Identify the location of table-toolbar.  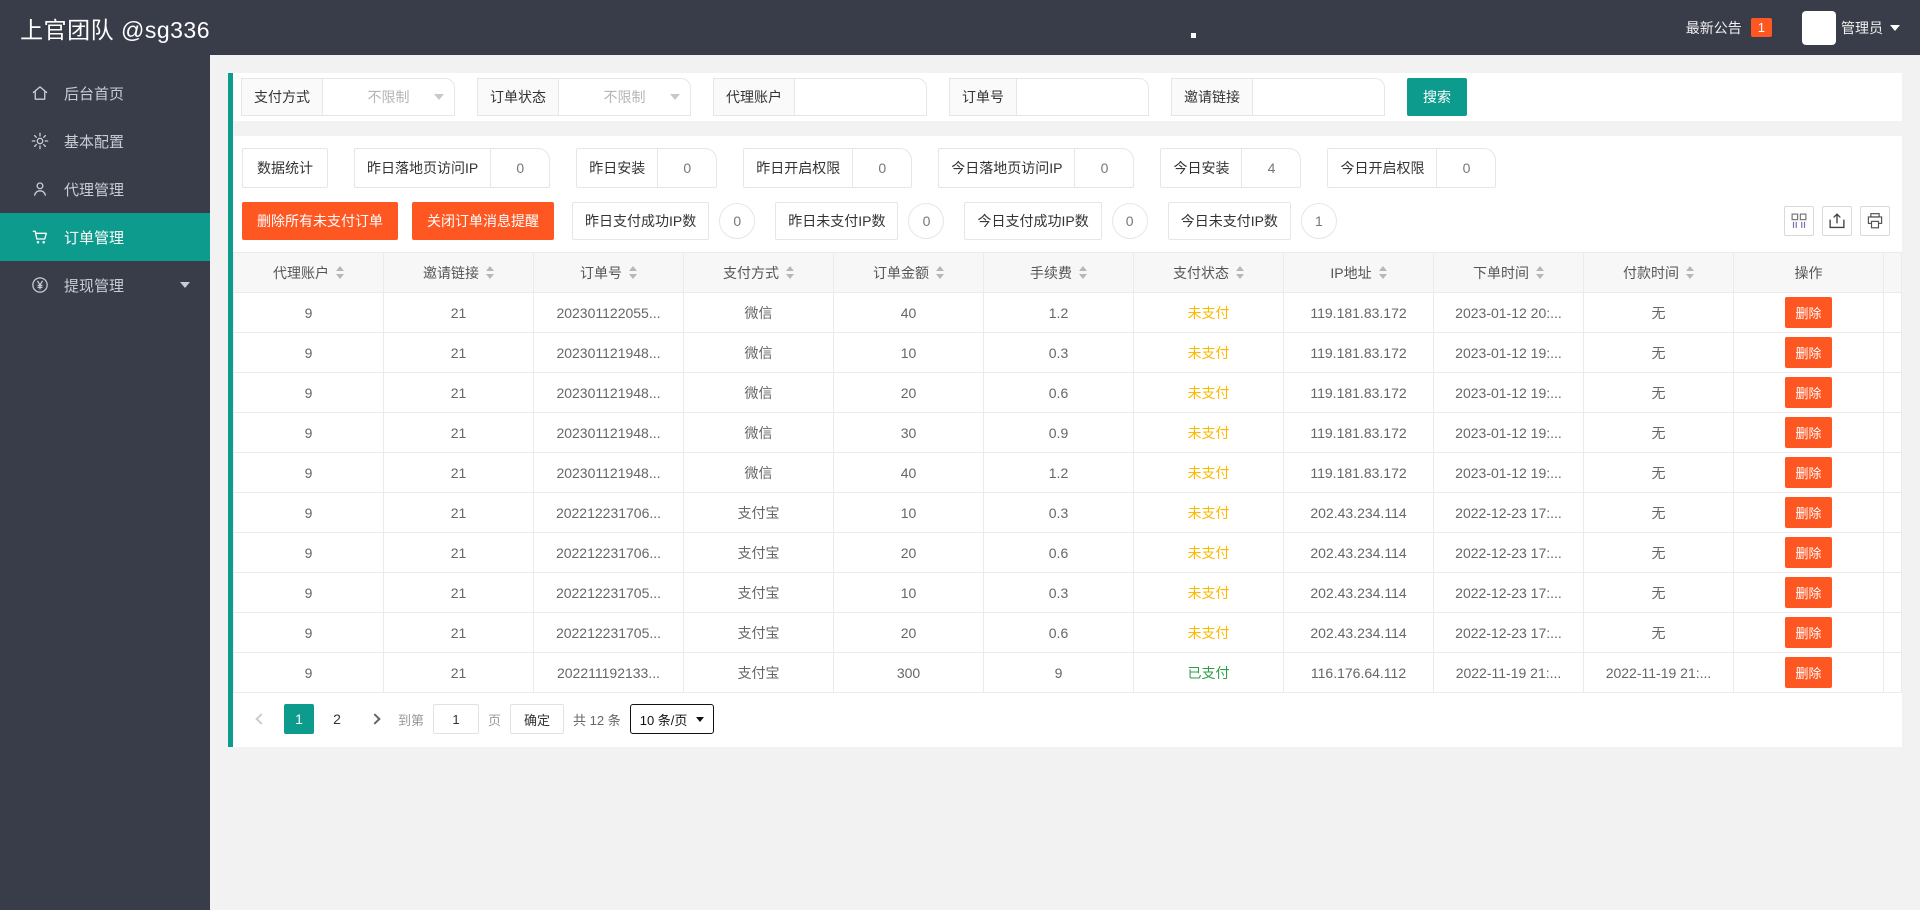
(1837, 221).